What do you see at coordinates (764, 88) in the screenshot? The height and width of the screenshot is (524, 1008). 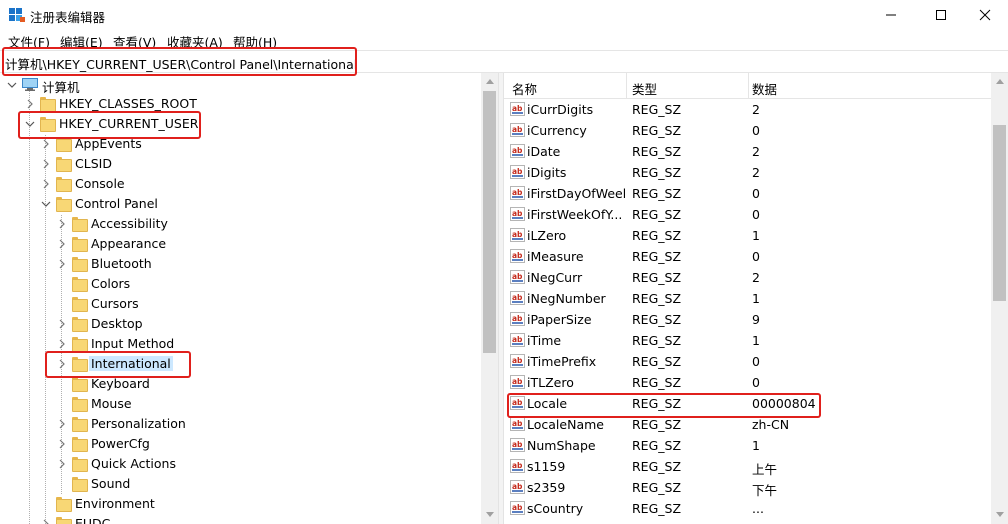 I see `column-data-header: 数据` at bounding box center [764, 88].